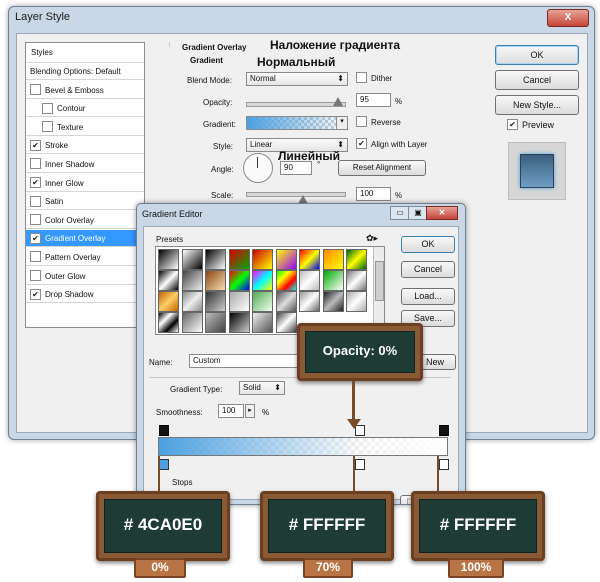 The image size is (600, 582). Describe the element at coordinates (338, 101) in the screenshot. I see `opacity-slider-thumb` at that location.